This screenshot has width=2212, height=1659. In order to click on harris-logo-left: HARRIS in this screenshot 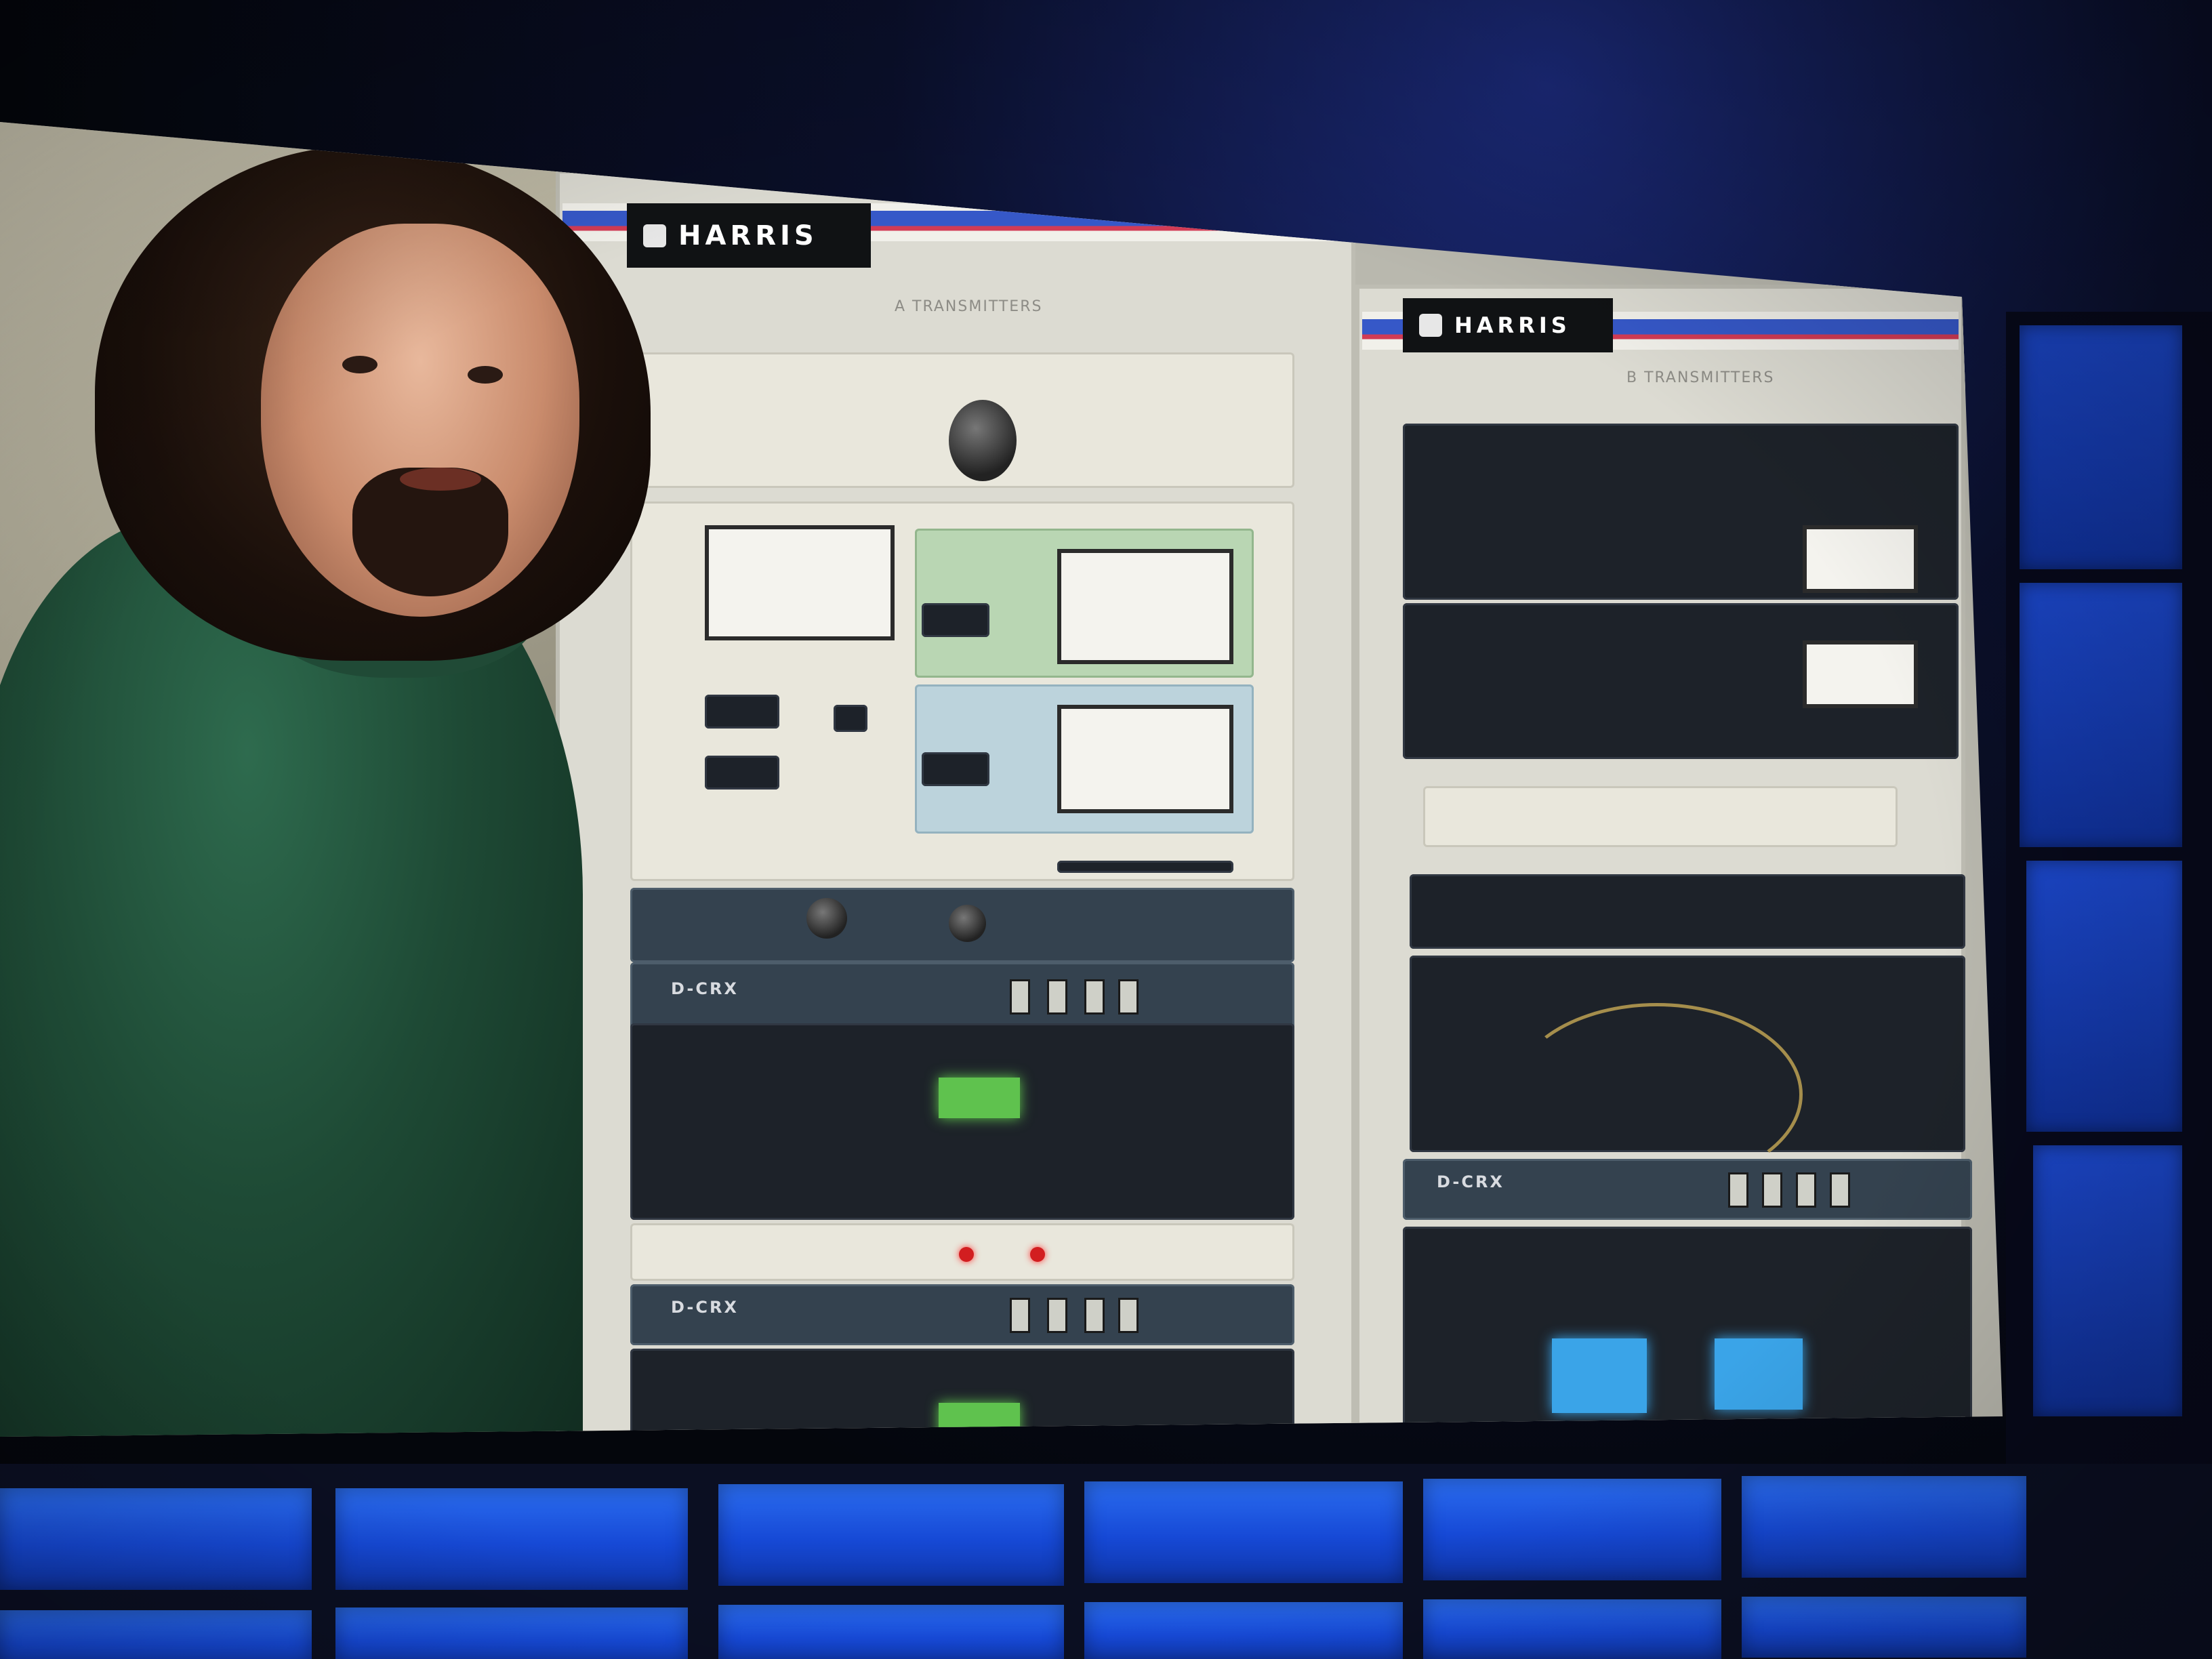, I will do `click(749, 235)`.